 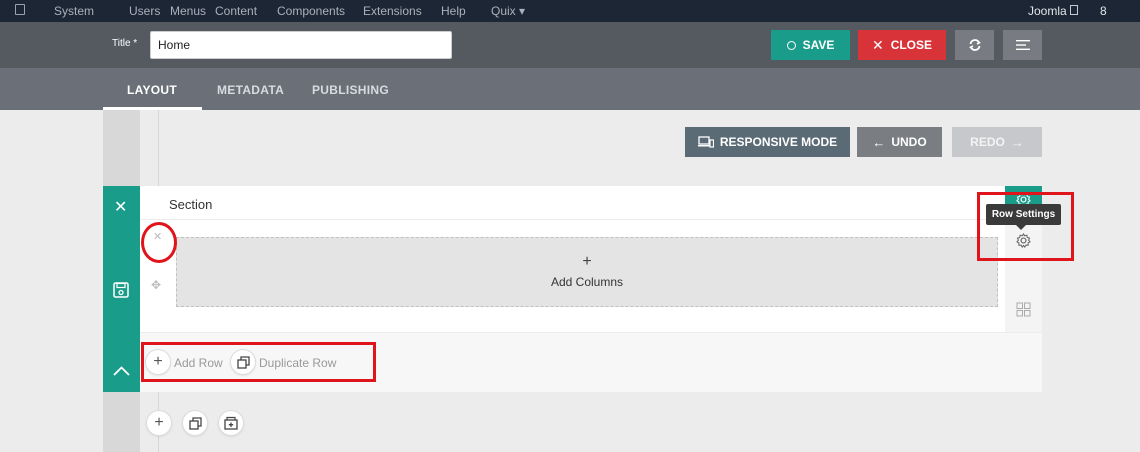 What do you see at coordinates (911, 45) in the screenshot?
I see `close-label: CLOSE` at bounding box center [911, 45].